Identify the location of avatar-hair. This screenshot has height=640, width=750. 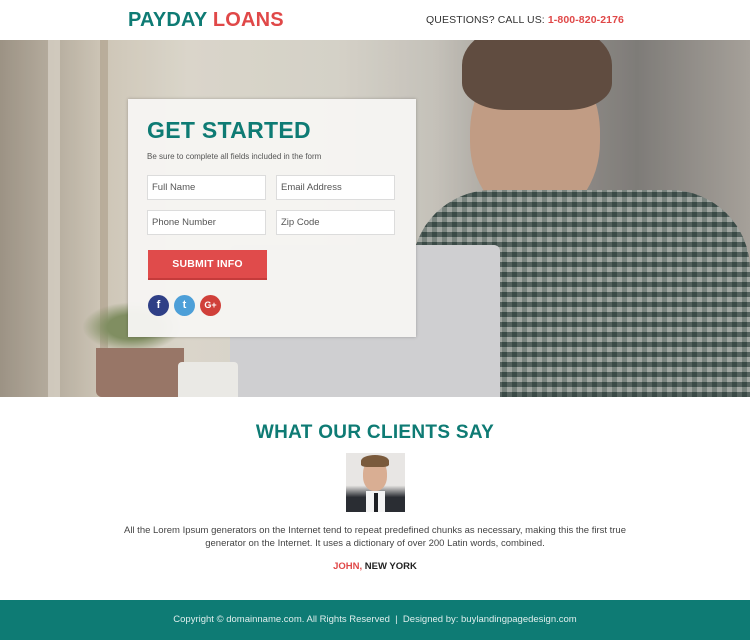
(375, 461).